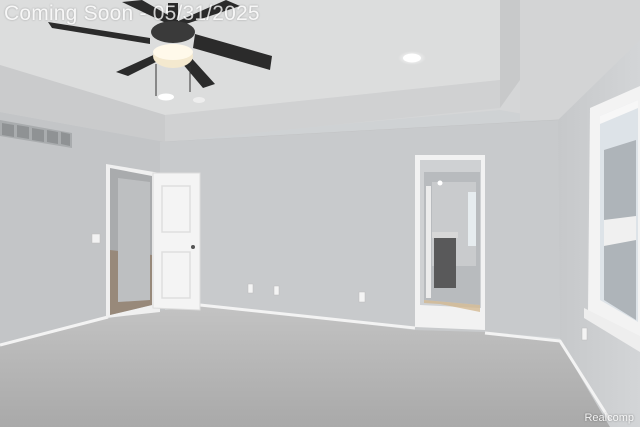 This screenshot has width=640, height=427. What do you see at coordinates (450, 242) in the screenshot?
I see `hallway-doorway` at bounding box center [450, 242].